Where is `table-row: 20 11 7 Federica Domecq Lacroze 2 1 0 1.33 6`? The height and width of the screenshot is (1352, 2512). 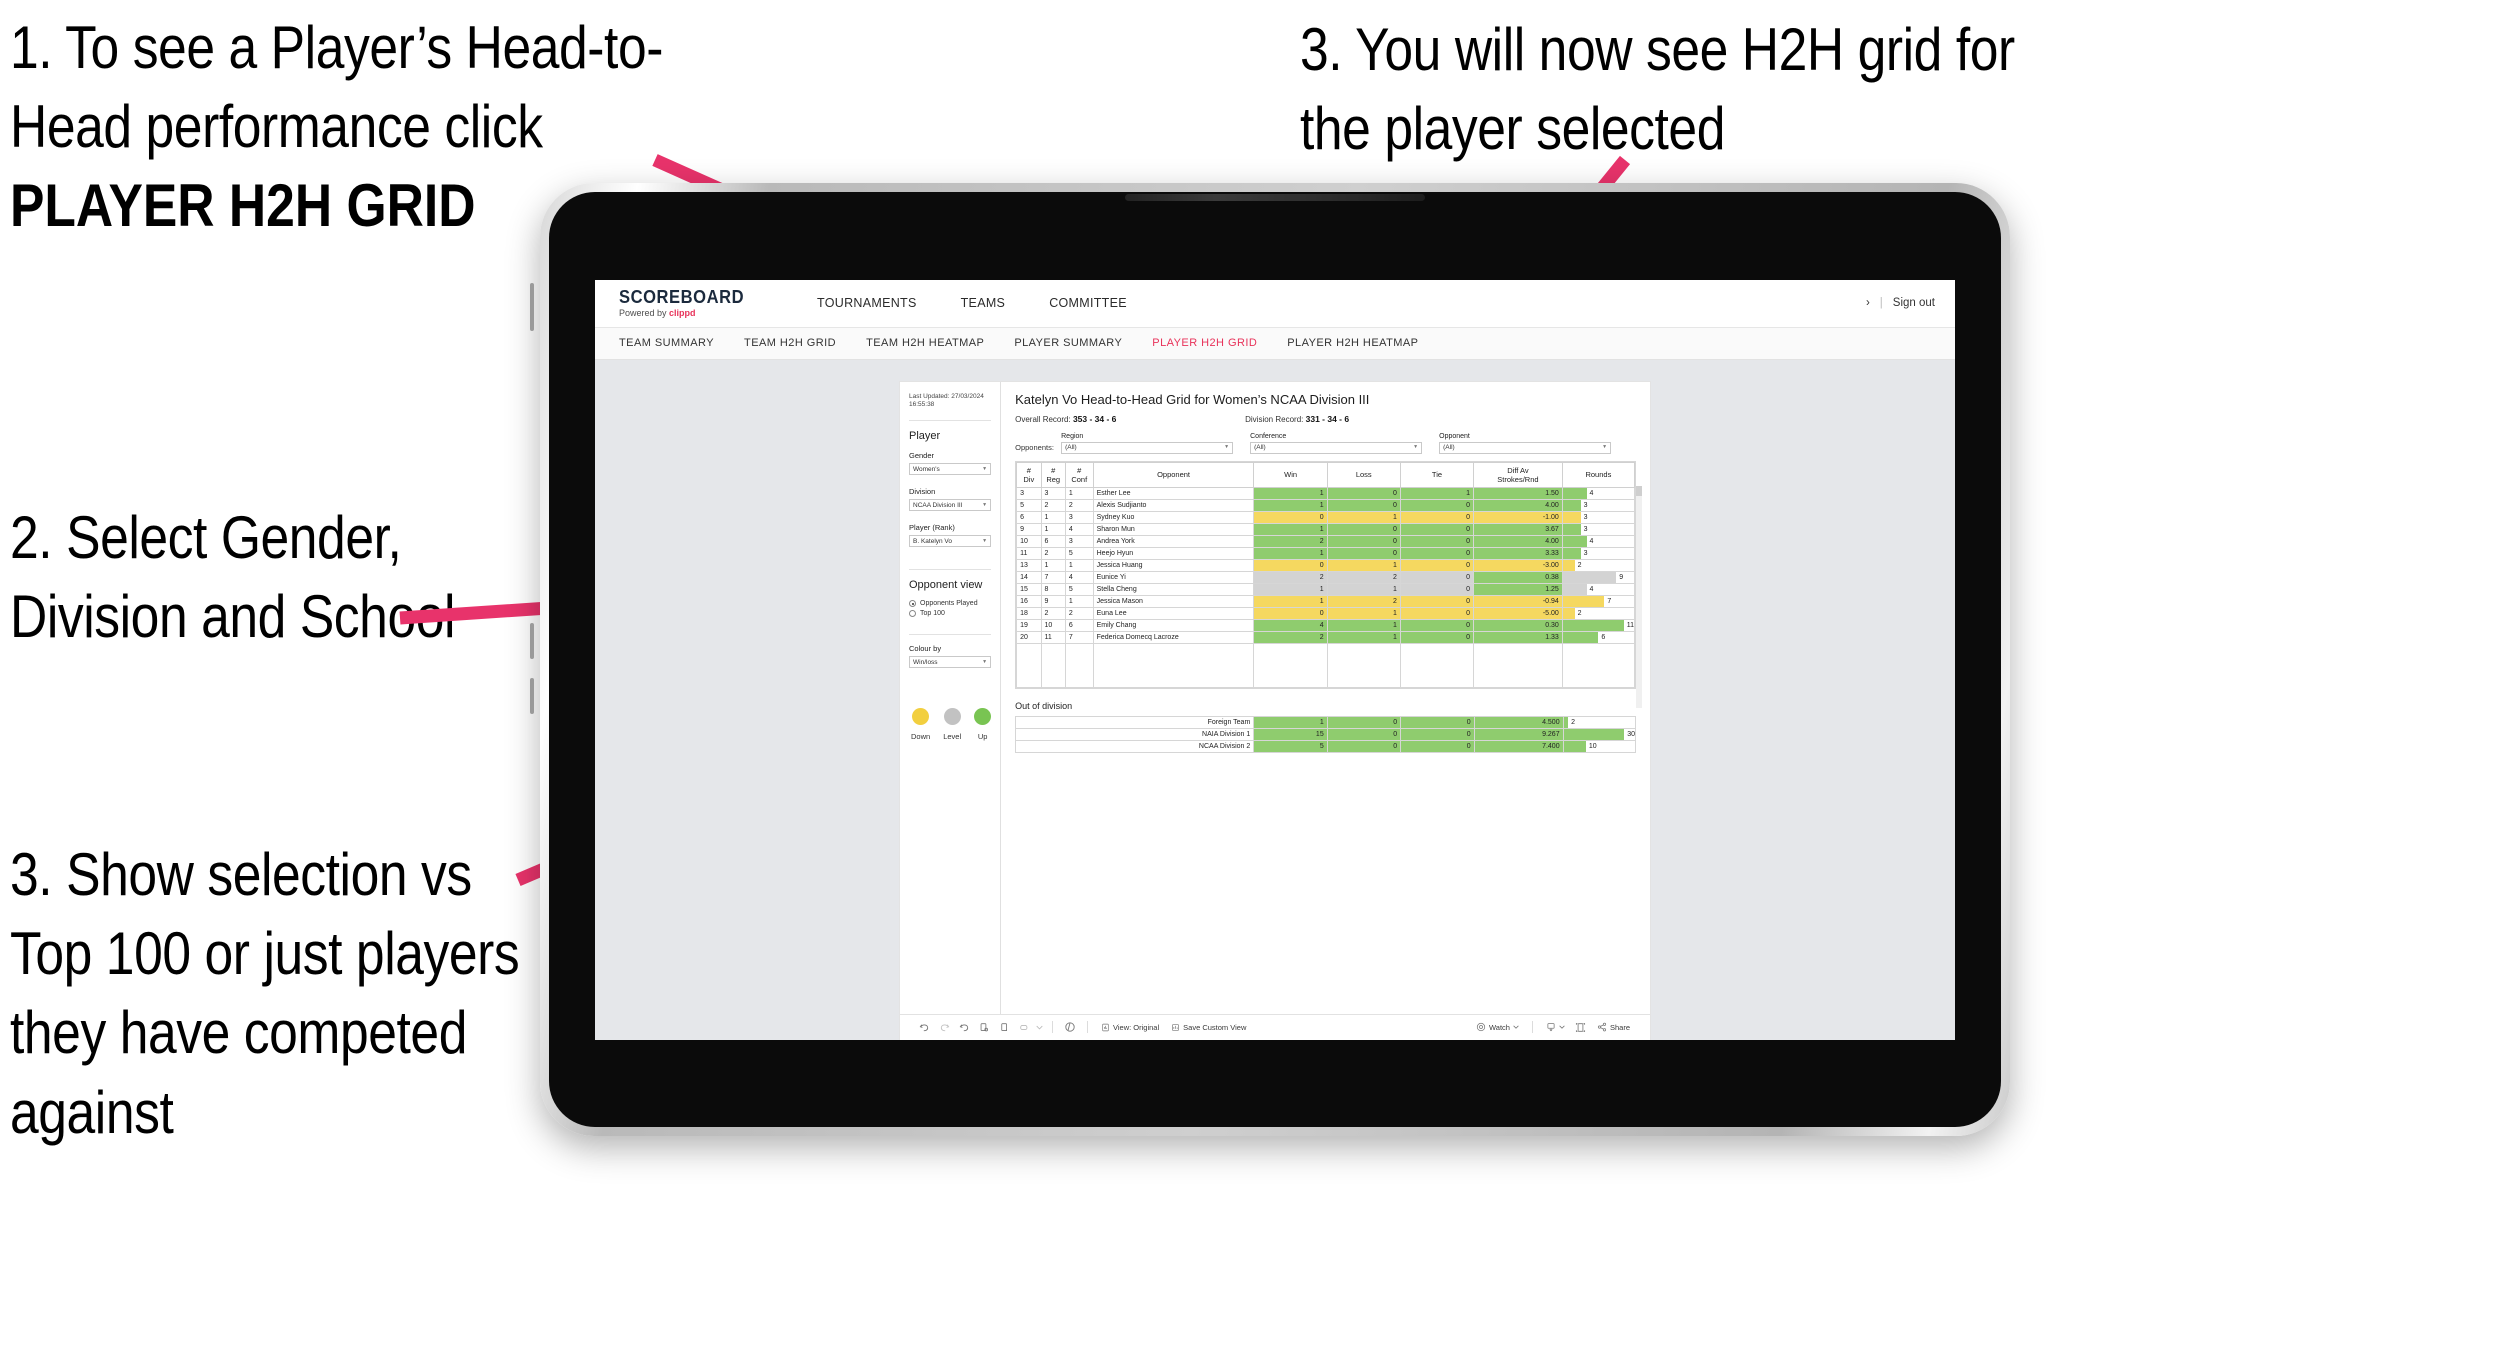
table-row: 20 11 7 Federica Domecq Lacroze 2 1 0 1.33 6 is located at coordinates (1326, 638).